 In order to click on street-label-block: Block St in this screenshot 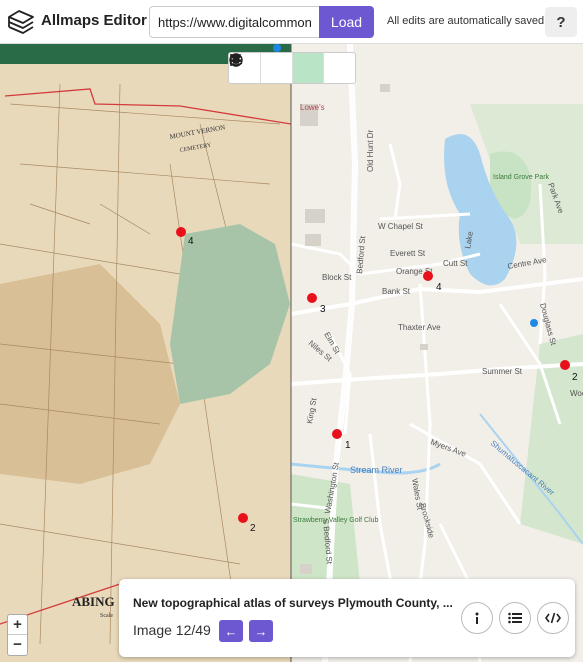, I will do `click(337, 277)`.